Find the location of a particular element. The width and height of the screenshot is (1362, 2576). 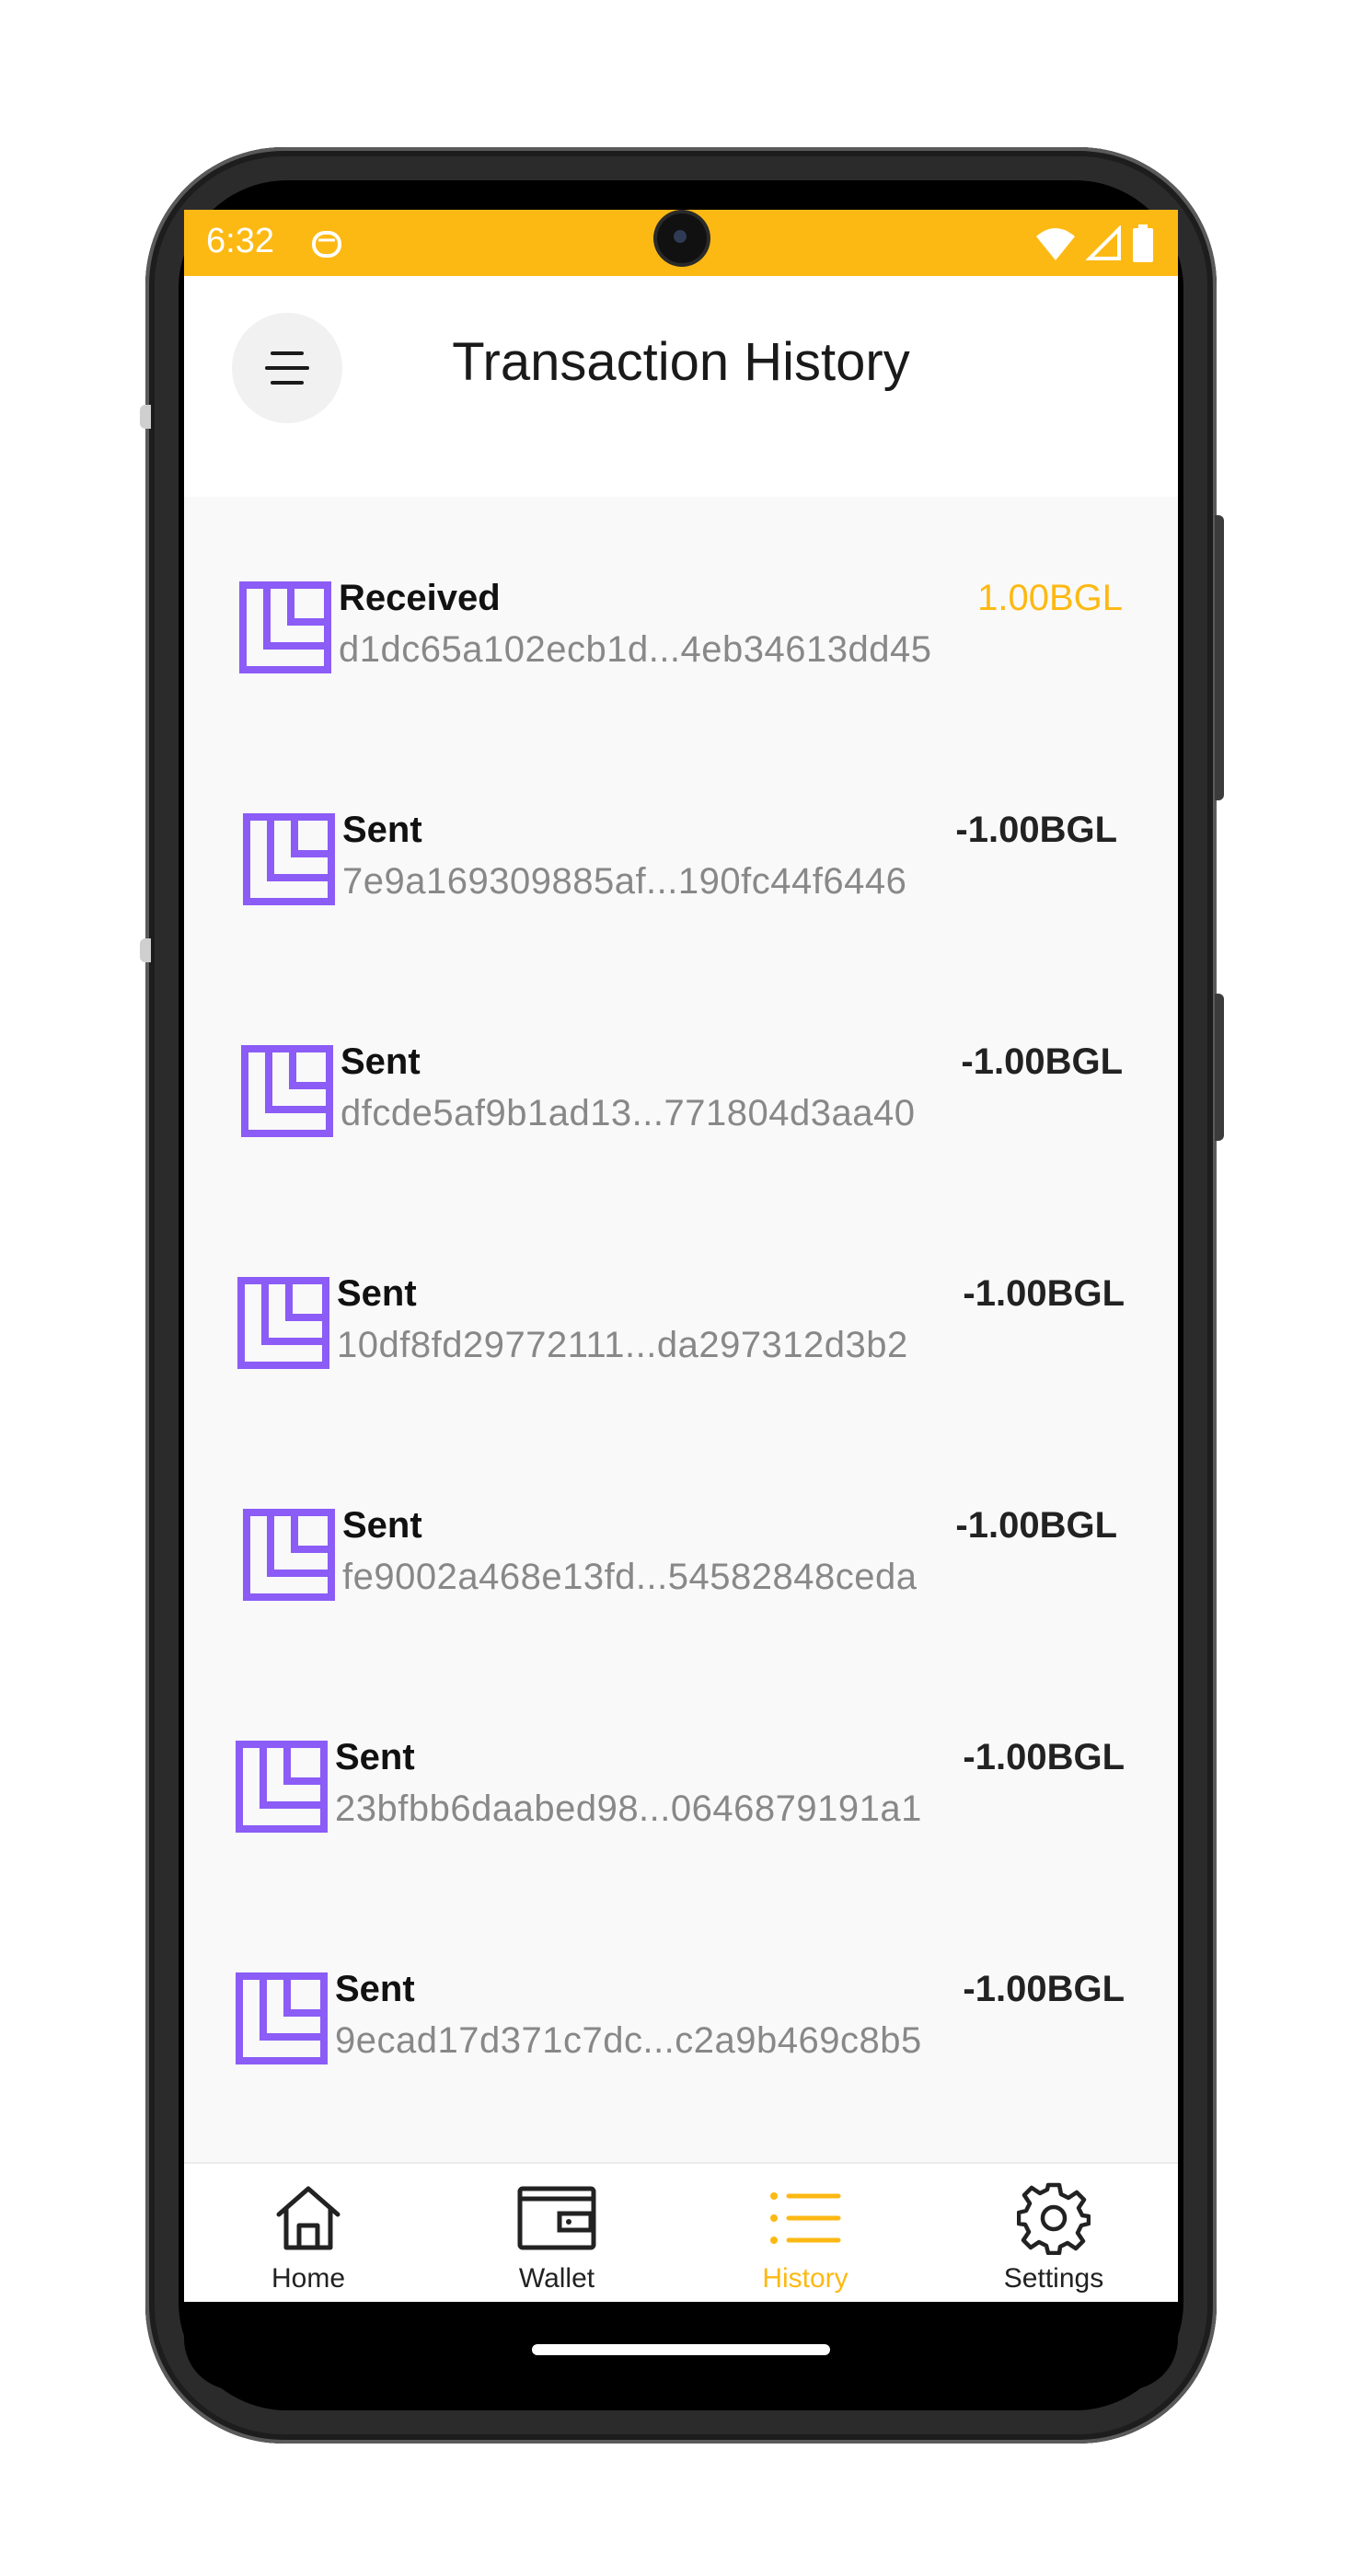

nav-wallet: Wallet is located at coordinates (557, 2235).